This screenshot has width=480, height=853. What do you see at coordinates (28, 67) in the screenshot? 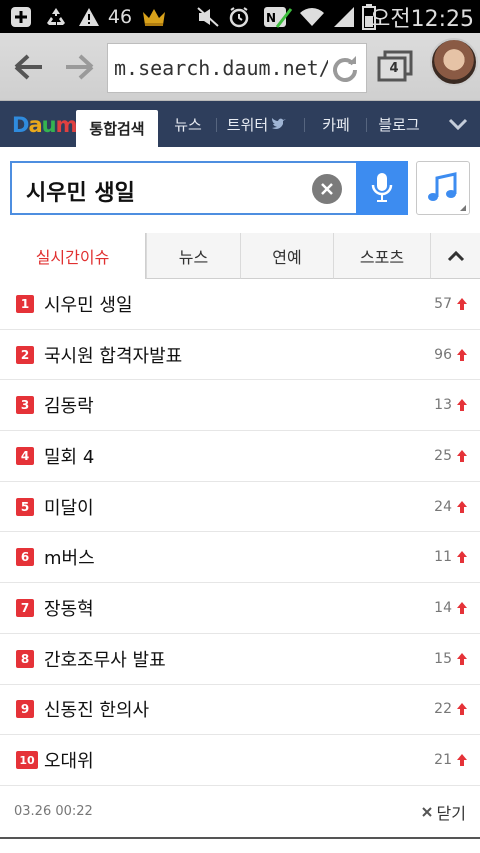
I see `back-button` at bounding box center [28, 67].